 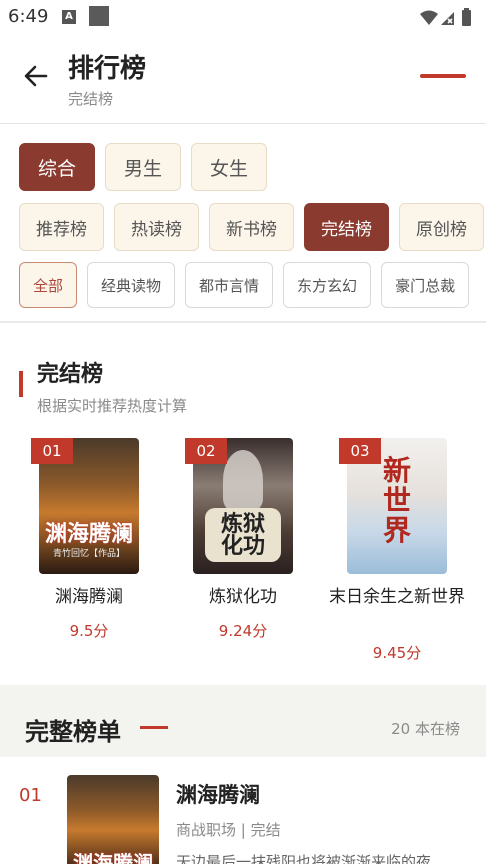 What do you see at coordinates (69, 17) in the screenshot?
I see `notification-a-icon: A` at bounding box center [69, 17].